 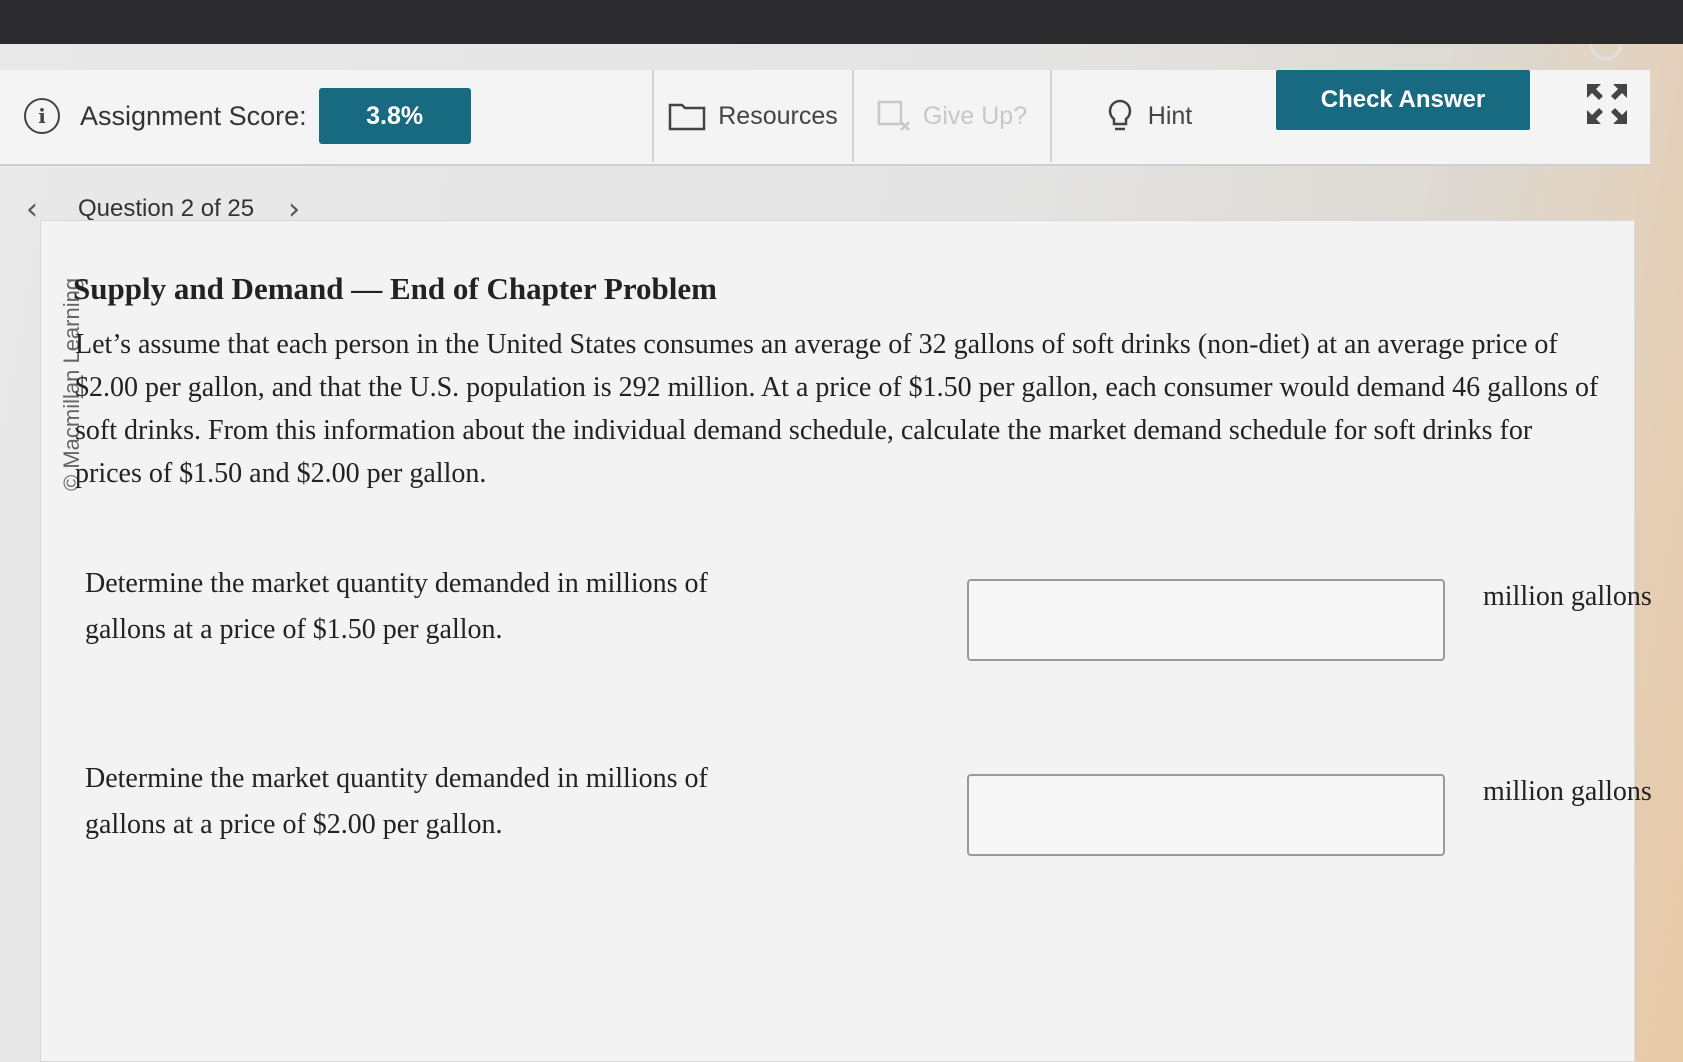 I want to click on hint-button: Hint, so click(x=1149, y=116).